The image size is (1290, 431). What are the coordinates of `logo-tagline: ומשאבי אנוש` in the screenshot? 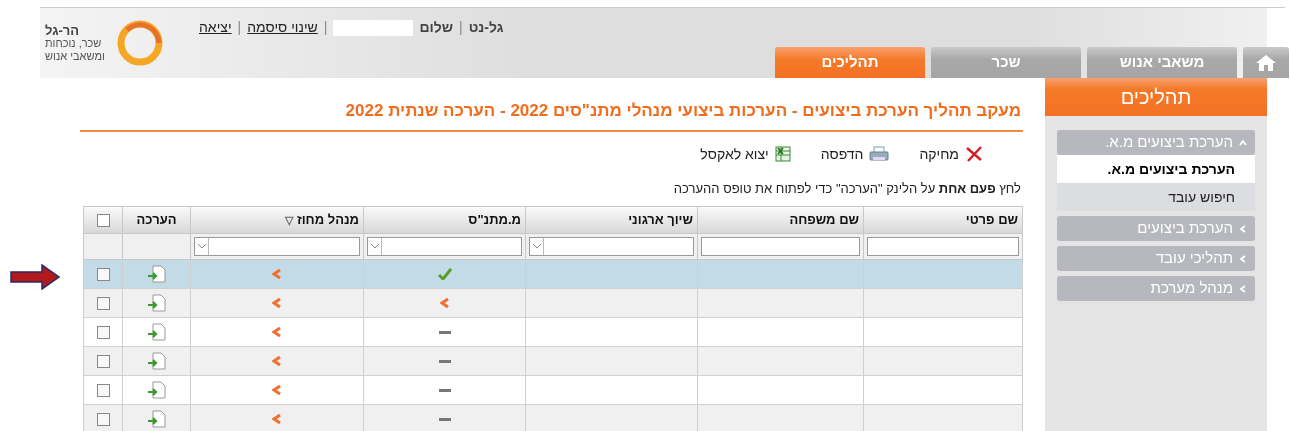 It's located at (75, 56).